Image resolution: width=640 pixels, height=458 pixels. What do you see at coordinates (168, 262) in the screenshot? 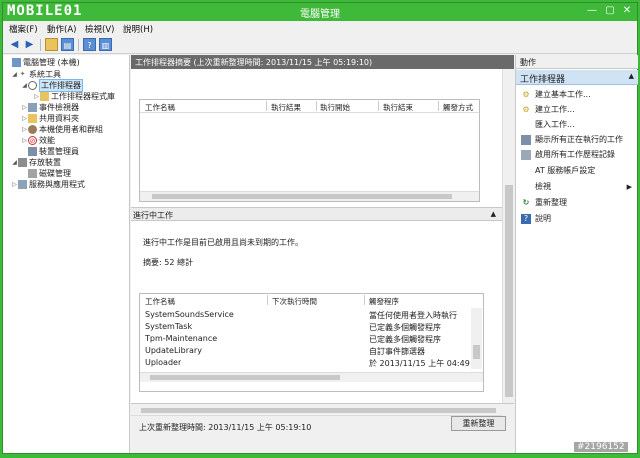
I see `active-tasks-summary: 摘要: 52 總計` at bounding box center [168, 262].